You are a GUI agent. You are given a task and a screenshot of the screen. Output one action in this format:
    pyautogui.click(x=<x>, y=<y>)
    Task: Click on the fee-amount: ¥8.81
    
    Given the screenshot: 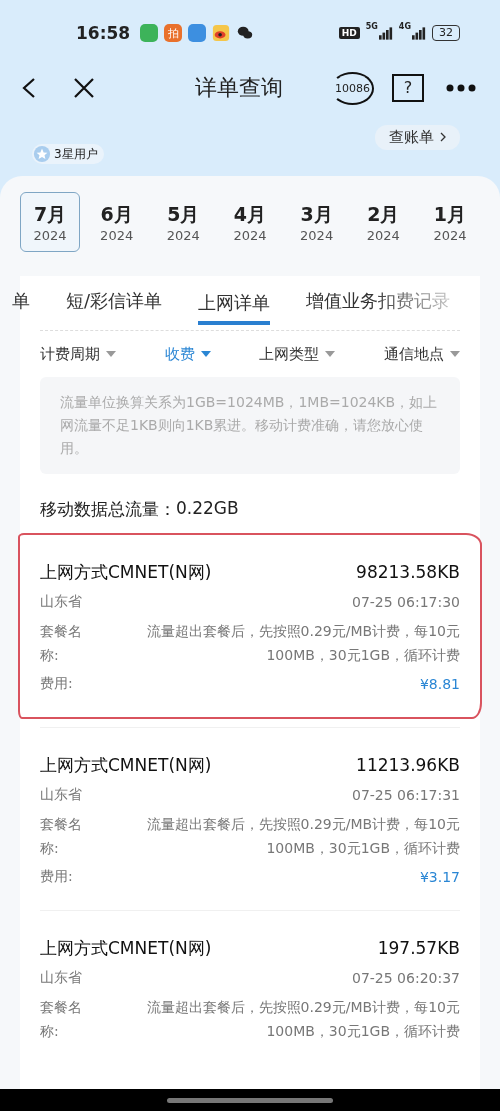 What is the action you would take?
    pyautogui.click(x=439, y=684)
    